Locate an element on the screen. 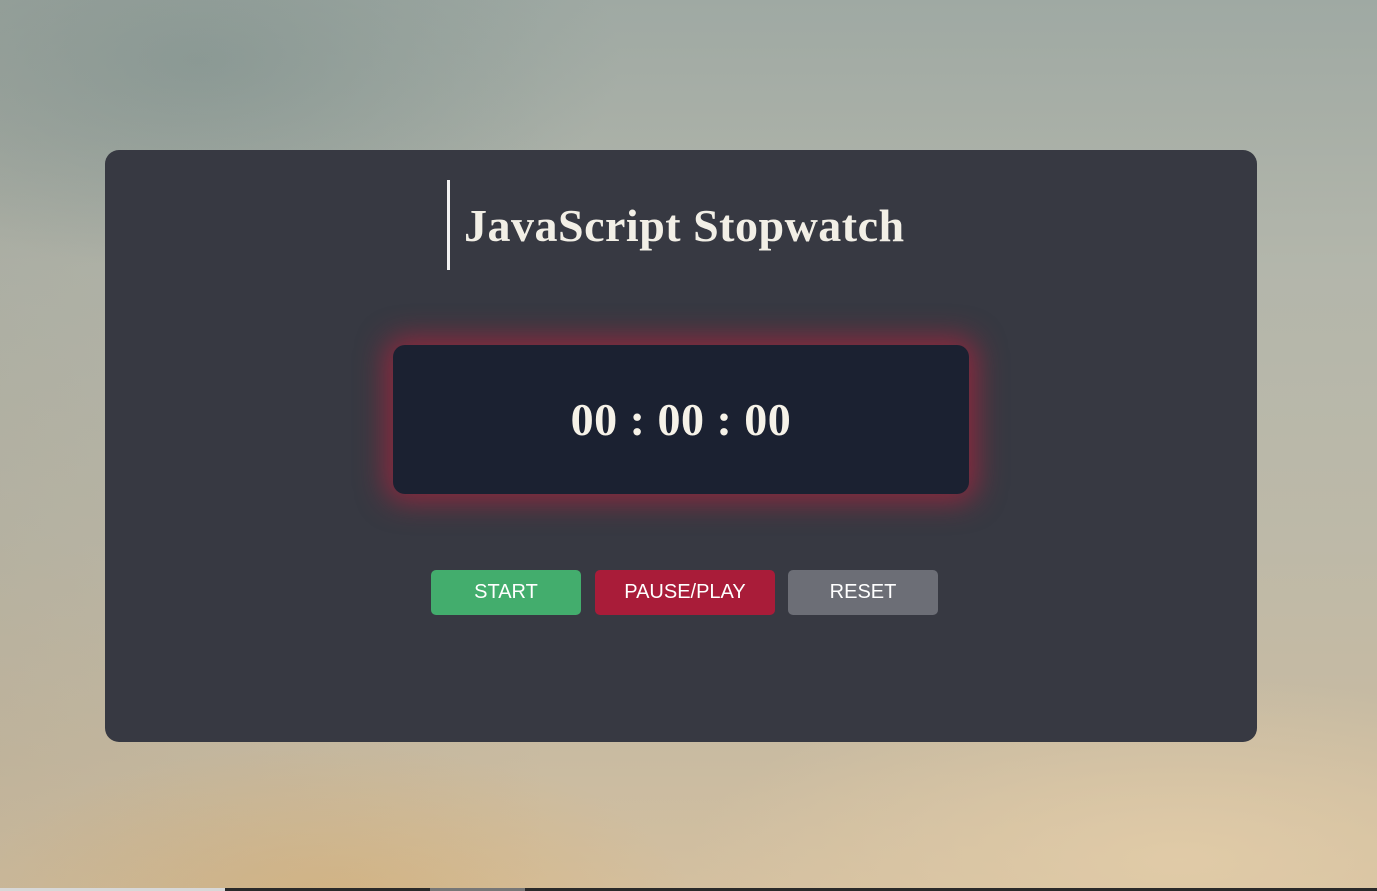  controls-bar: START PAUSE/PLAY RESET is located at coordinates (681, 592).